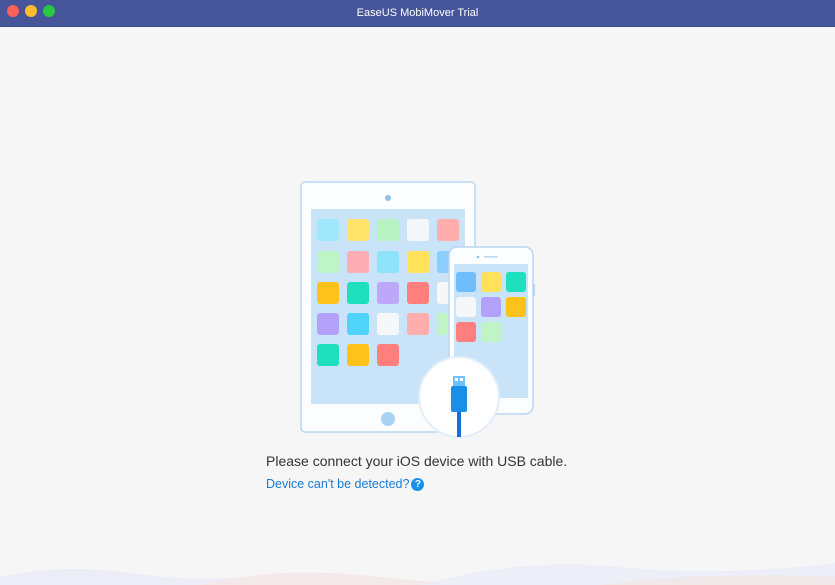  Describe the element at coordinates (418, 484) in the screenshot. I see `question-circle-icon: ?` at that location.